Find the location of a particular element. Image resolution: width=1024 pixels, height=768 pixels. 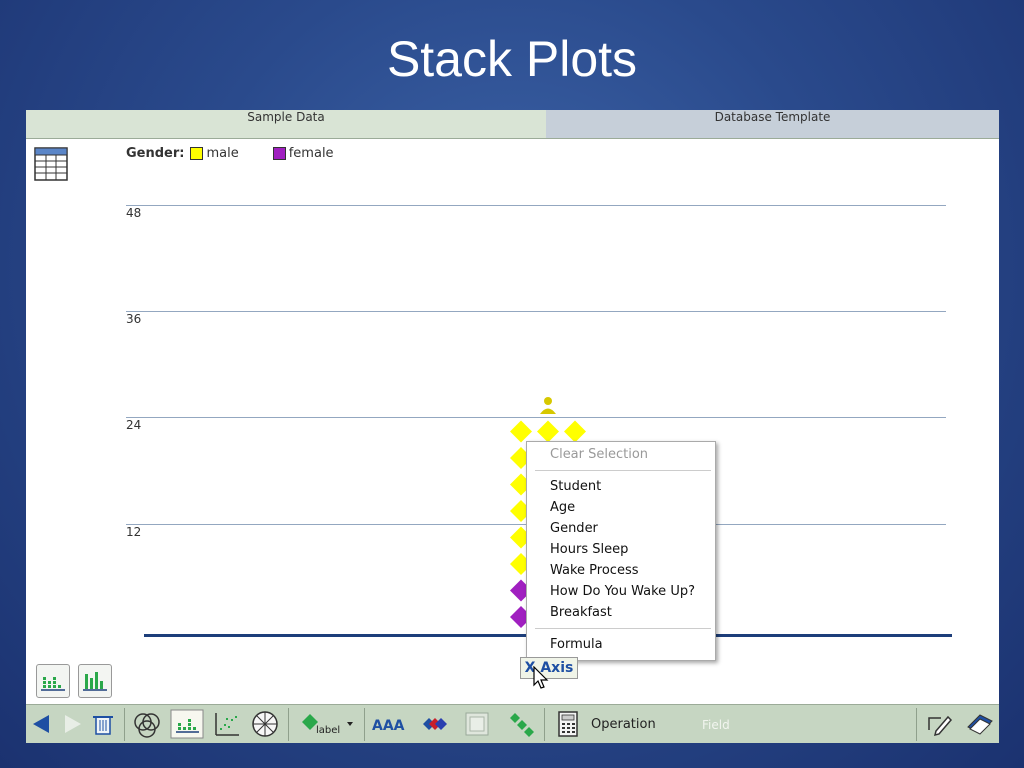

slide-title: Stack Plots is located at coordinates (512, 59).